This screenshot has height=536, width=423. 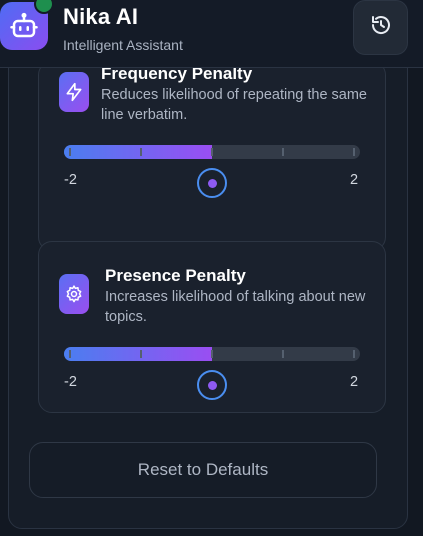 What do you see at coordinates (74, 92) in the screenshot?
I see `lightning-icon` at bounding box center [74, 92].